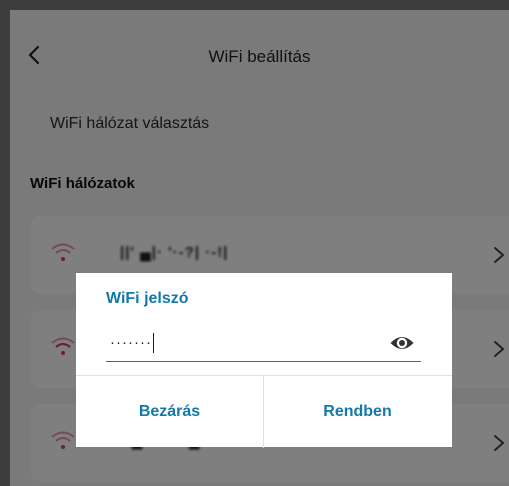  I want to click on password-field: ·······, so click(263, 345).